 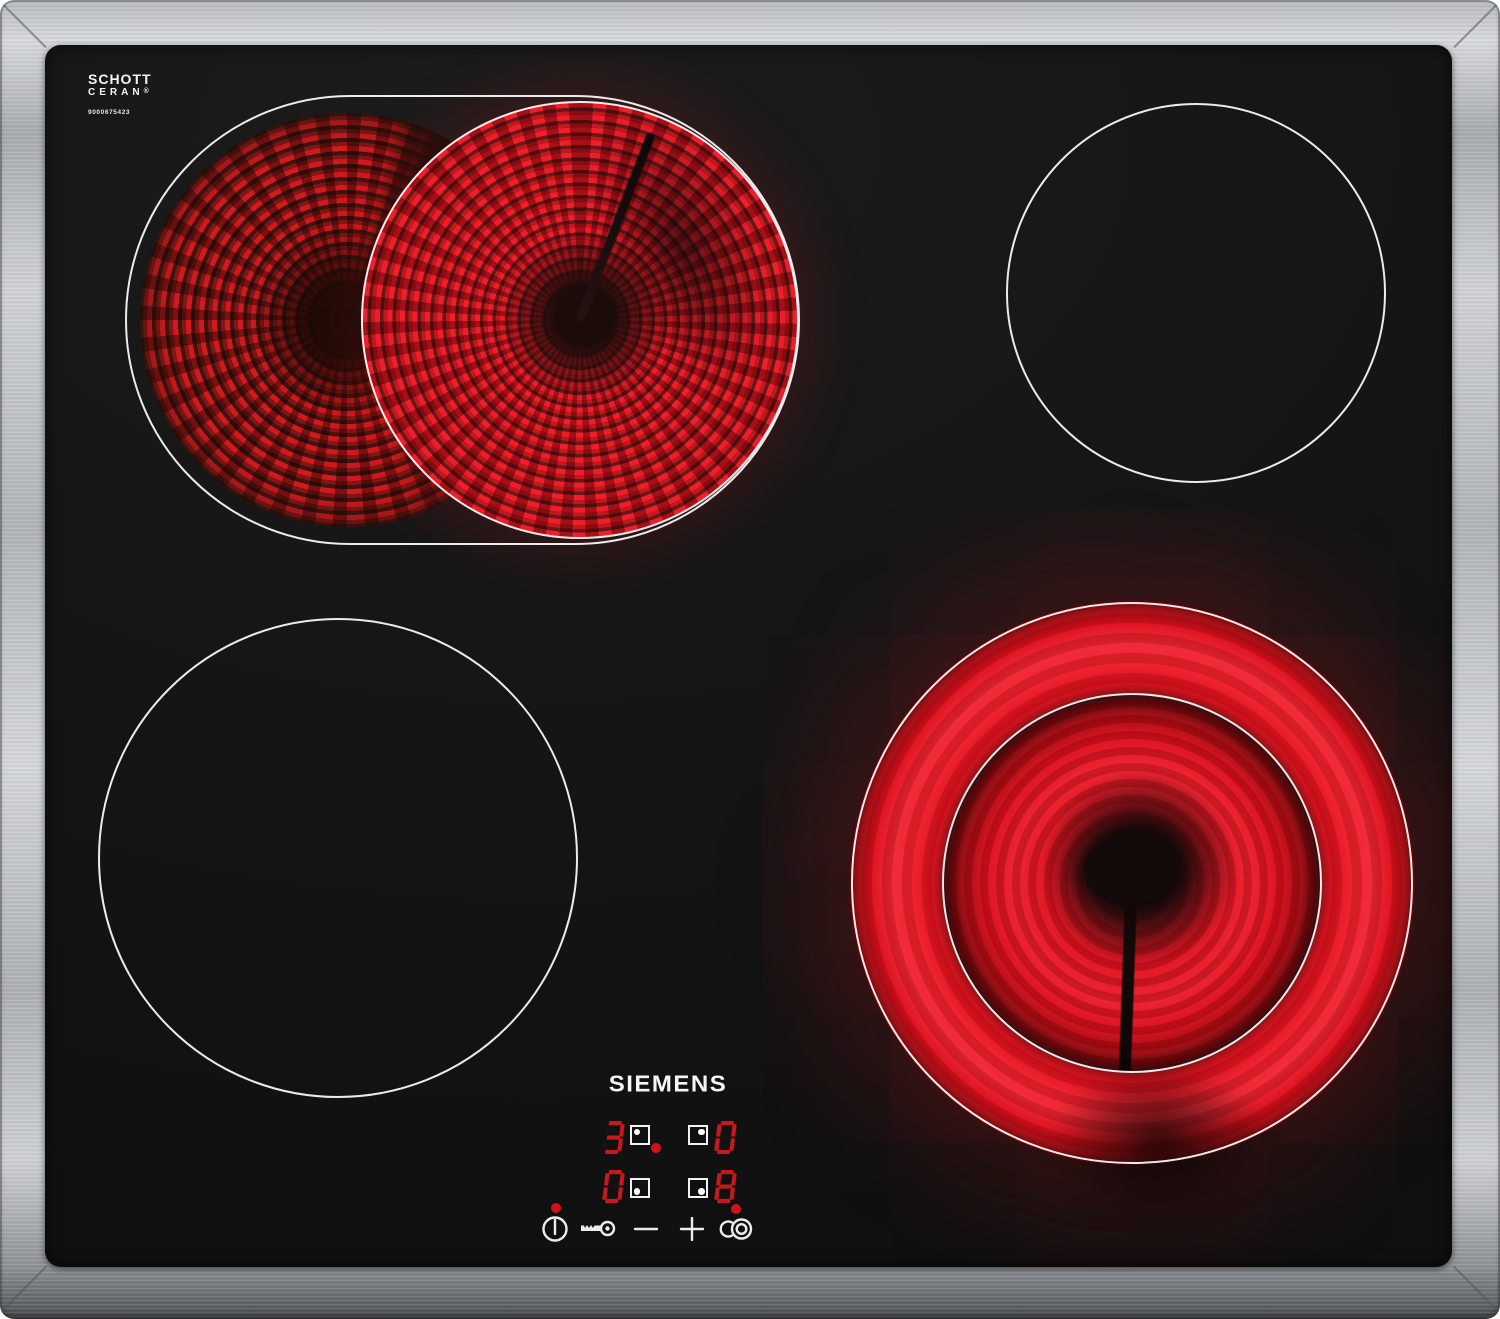 What do you see at coordinates (120, 79) in the screenshot?
I see `schott-logo-text: SCHOTT` at bounding box center [120, 79].